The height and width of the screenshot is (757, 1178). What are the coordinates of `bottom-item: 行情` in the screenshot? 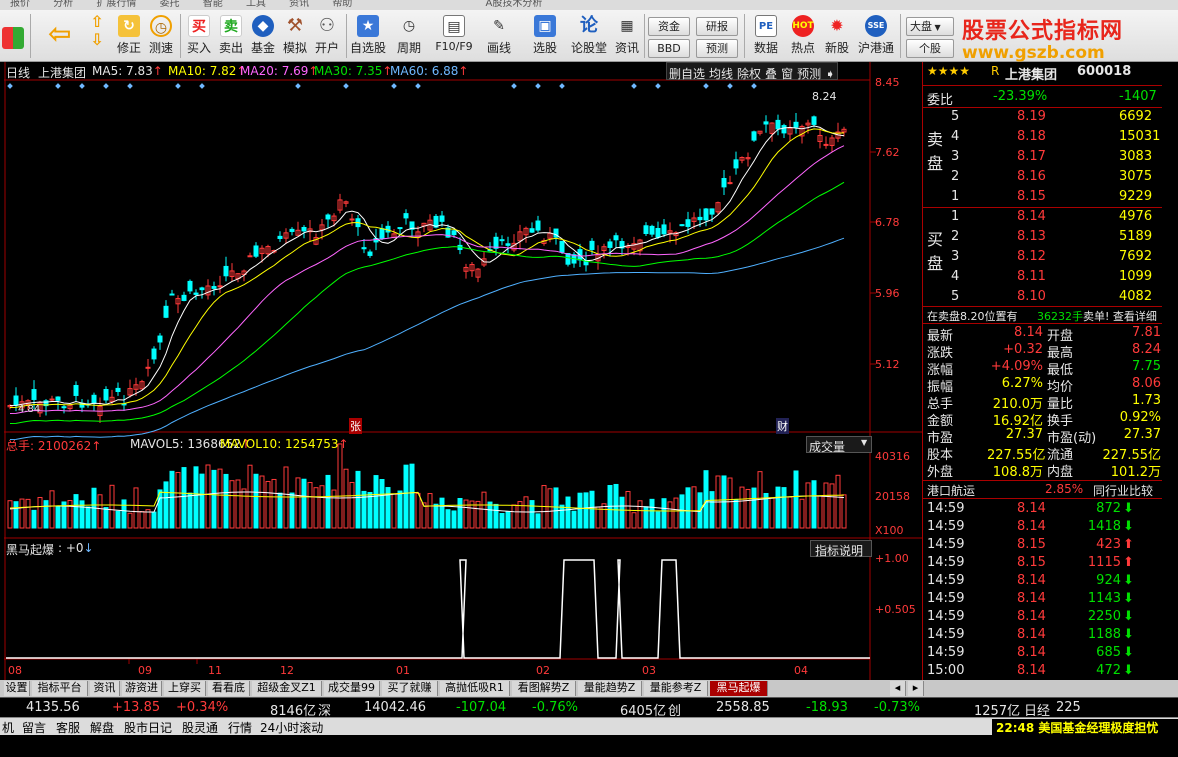 It's located at (240, 727).